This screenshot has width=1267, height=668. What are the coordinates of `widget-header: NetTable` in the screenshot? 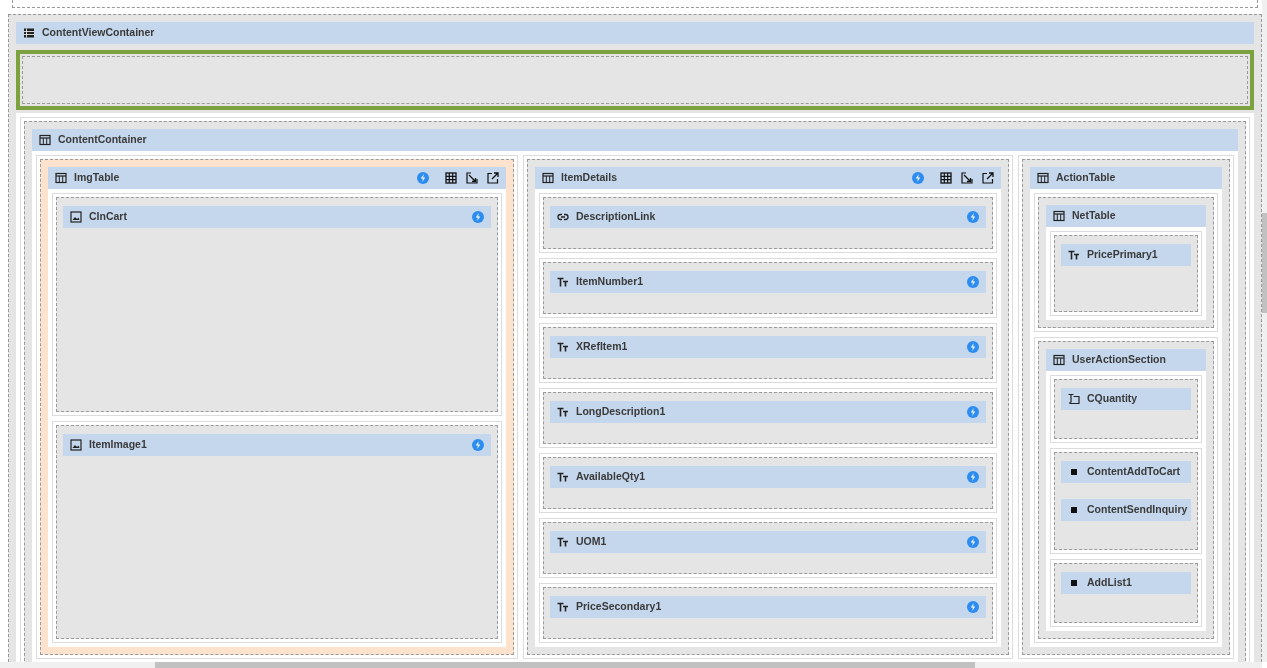 It's located at (1126, 216).